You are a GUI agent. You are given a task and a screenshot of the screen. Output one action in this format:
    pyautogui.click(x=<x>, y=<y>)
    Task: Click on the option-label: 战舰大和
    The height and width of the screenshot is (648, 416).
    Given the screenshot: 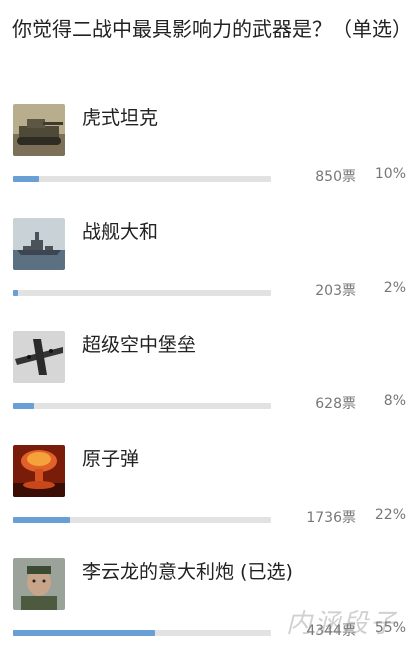 What is the action you would take?
    pyautogui.click(x=120, y=232)
    